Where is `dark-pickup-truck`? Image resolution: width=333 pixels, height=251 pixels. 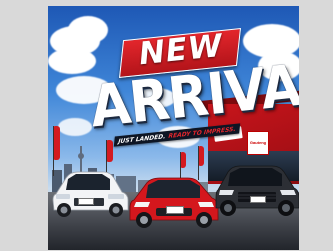 dark-pickup-truck is located at coordinates (256, 191).